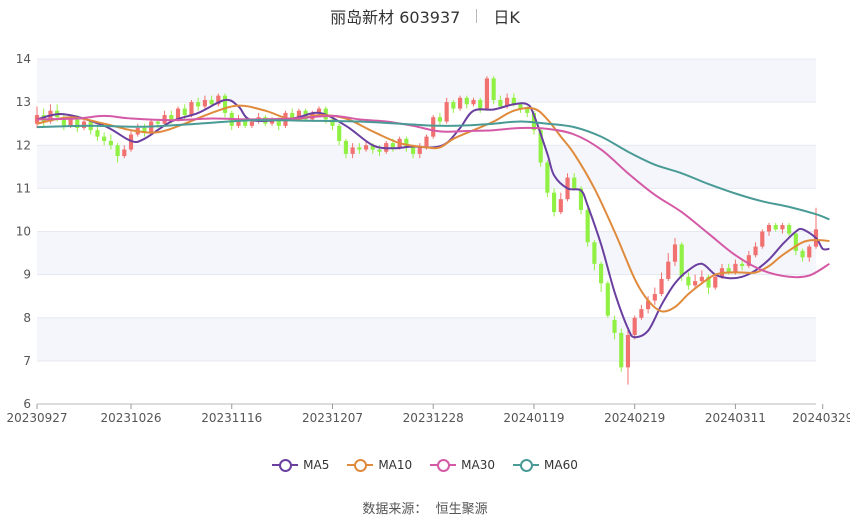  What do you see at coordinates (23, 145) in the screenshot?
I see `y-tick-label: 12` at bounding box center [23, 145].